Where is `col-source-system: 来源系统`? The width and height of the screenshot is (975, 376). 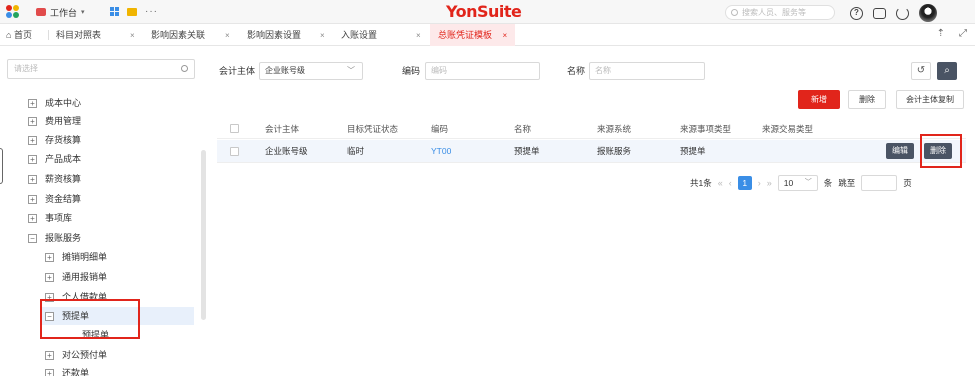 col-source-system: 来源系统 is located at coordinates (614, 128).